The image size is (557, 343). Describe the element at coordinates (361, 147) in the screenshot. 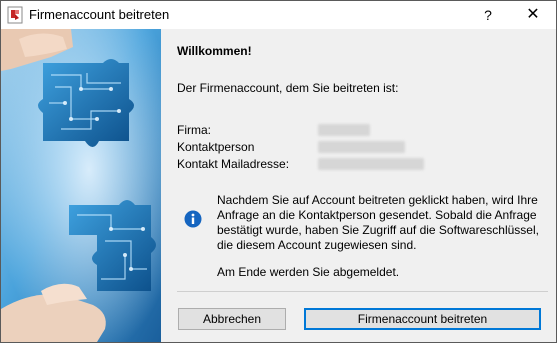

I see `contact-person-value-redacted` at that location.